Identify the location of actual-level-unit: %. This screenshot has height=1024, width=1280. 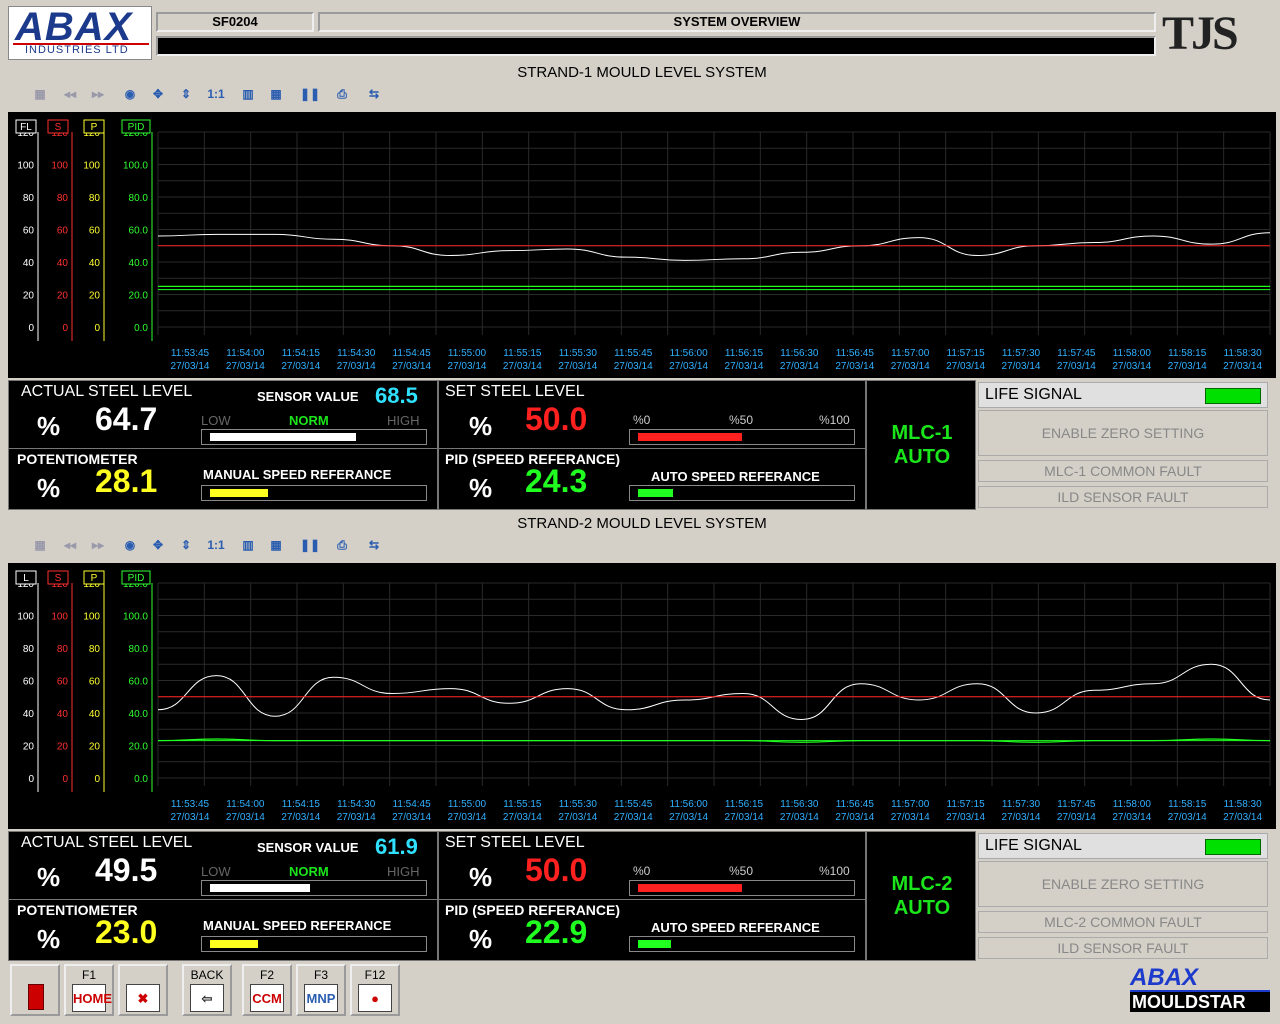
(49, 426).